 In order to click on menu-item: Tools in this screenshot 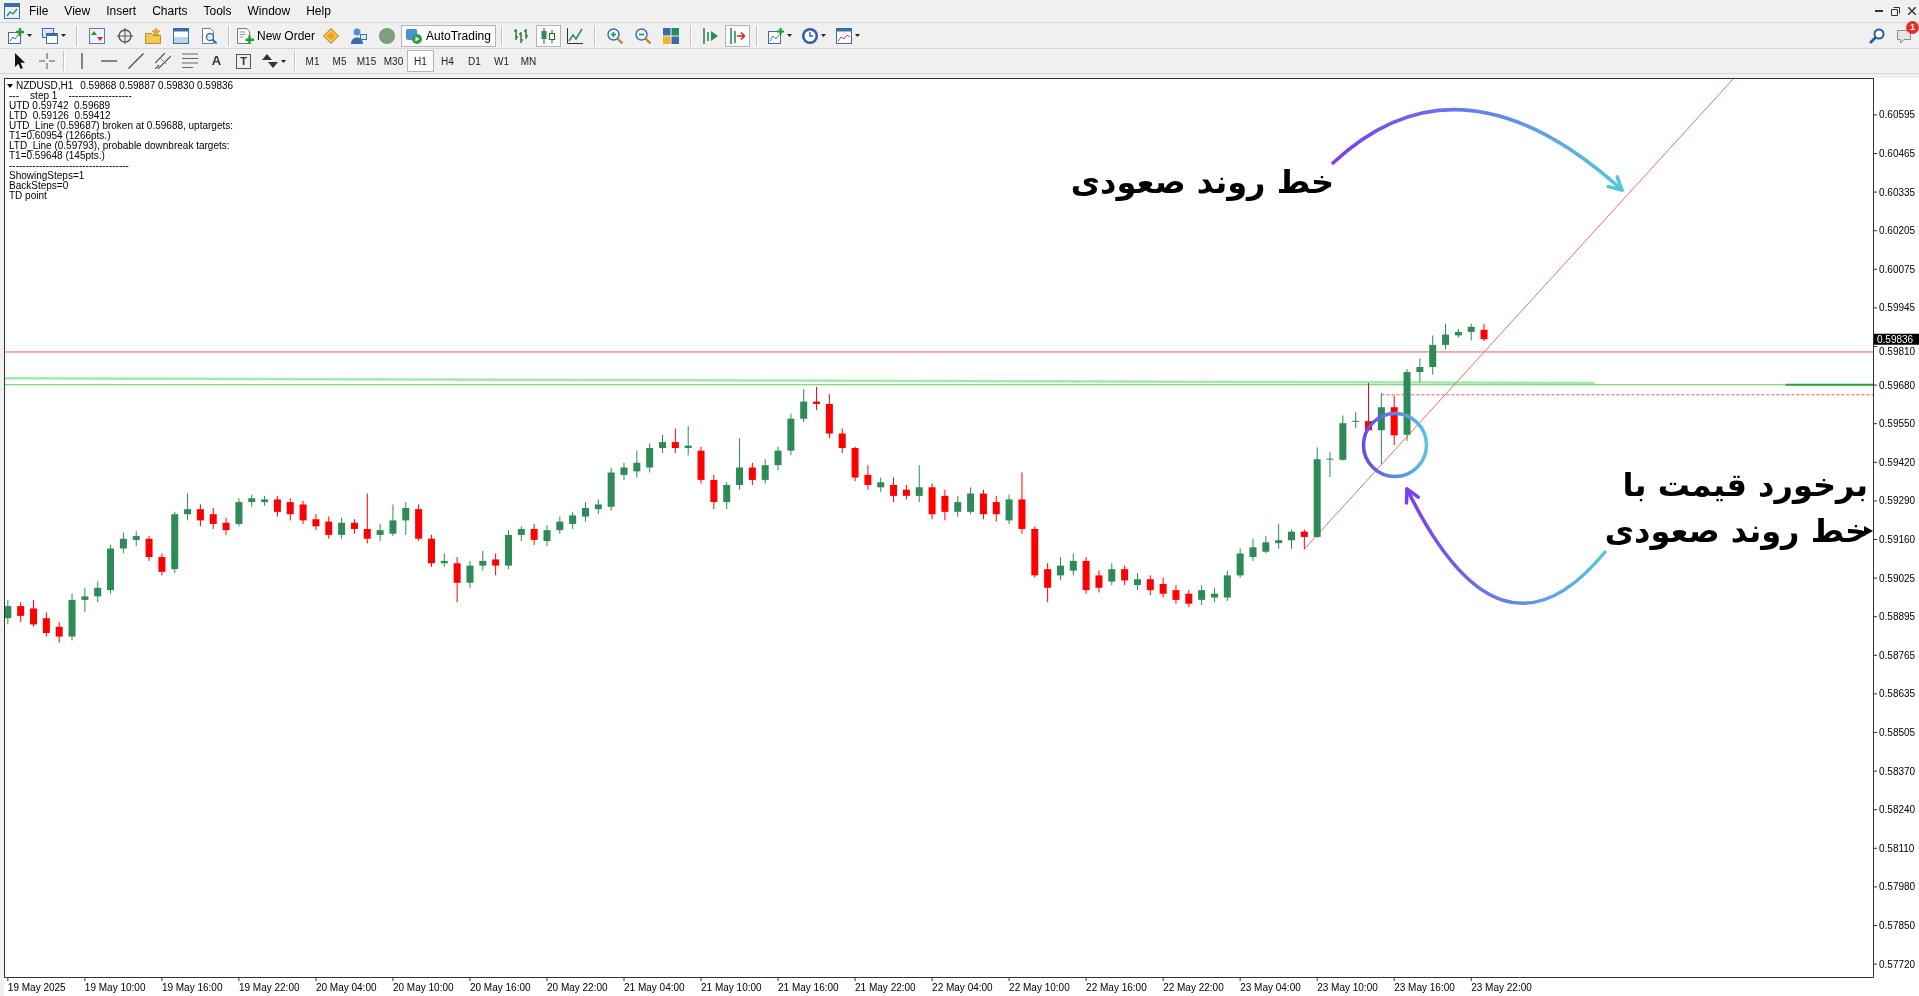, I will do `click(217, 11)`.